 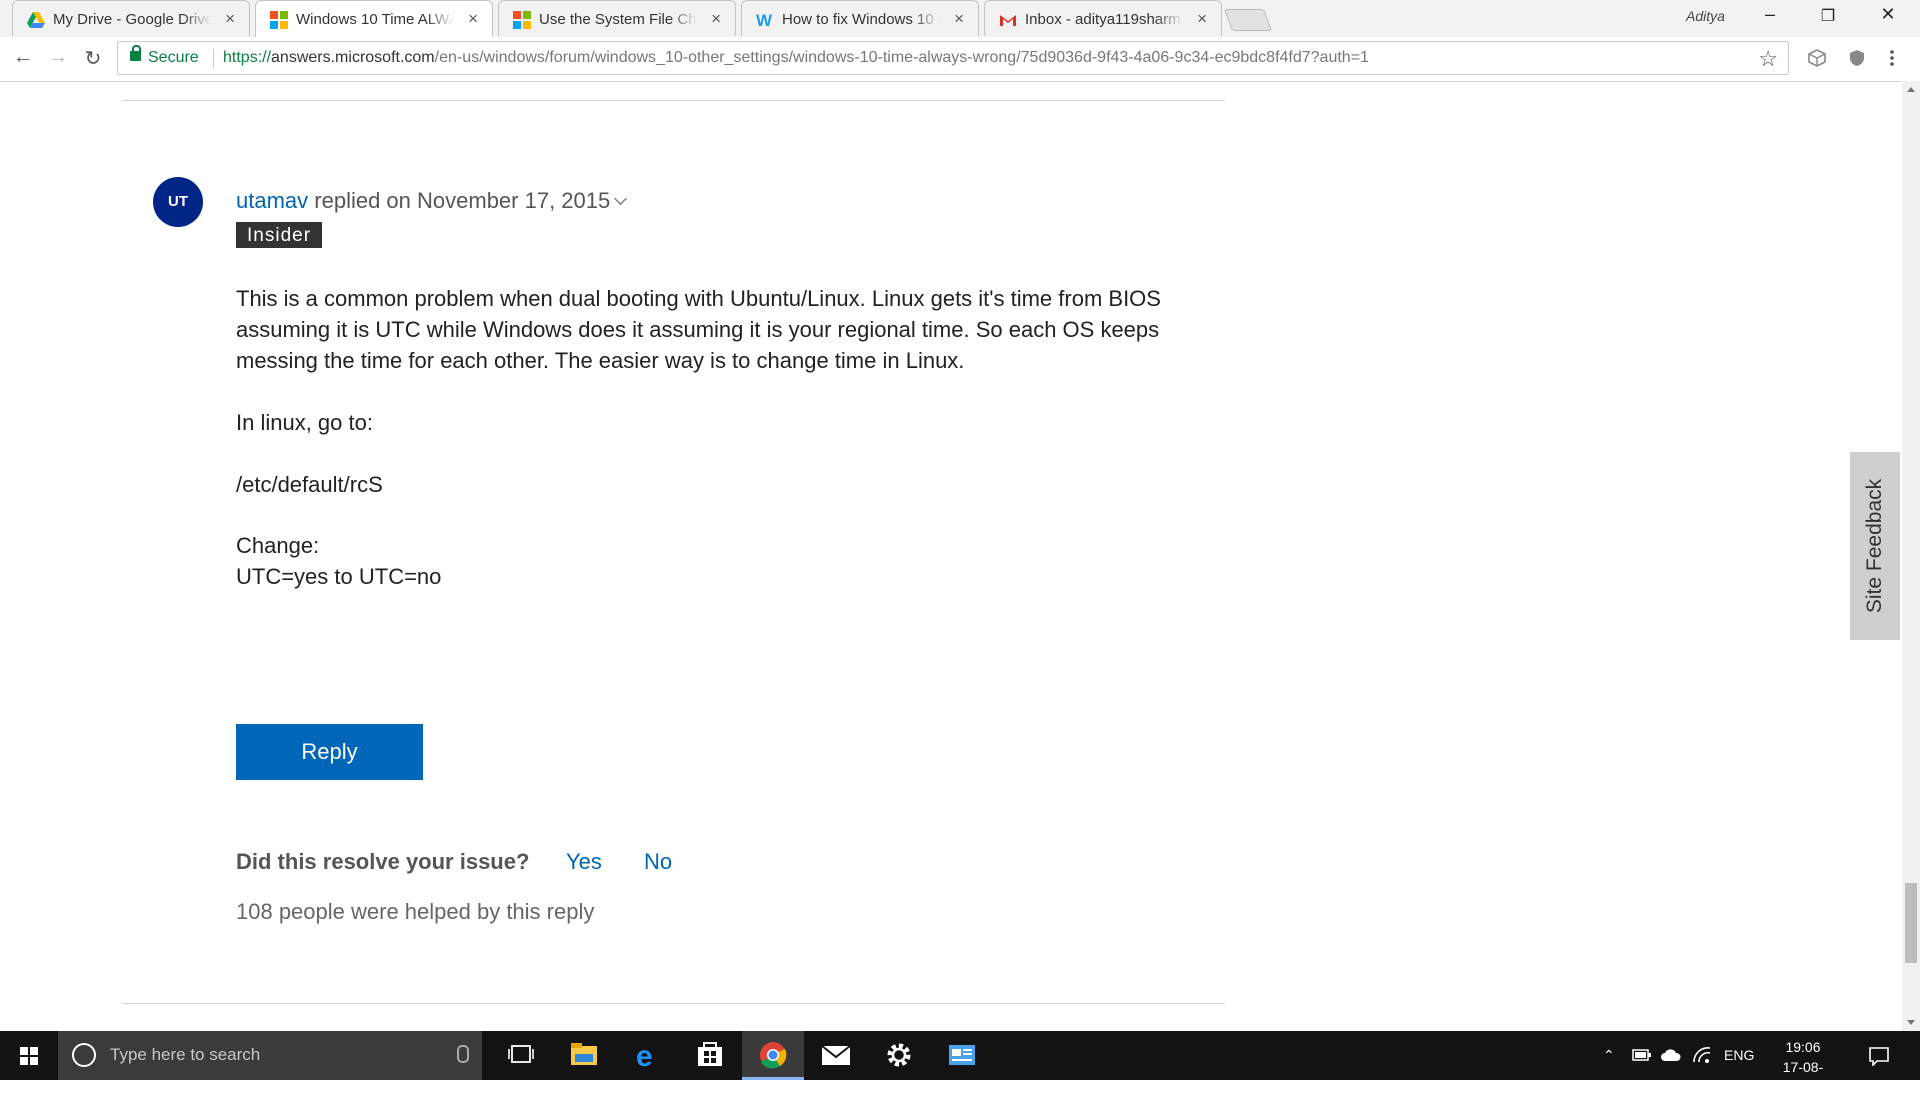 I want to click on post-paragraph: UTC=yes to UTC=no, so click(x=339, y=576).